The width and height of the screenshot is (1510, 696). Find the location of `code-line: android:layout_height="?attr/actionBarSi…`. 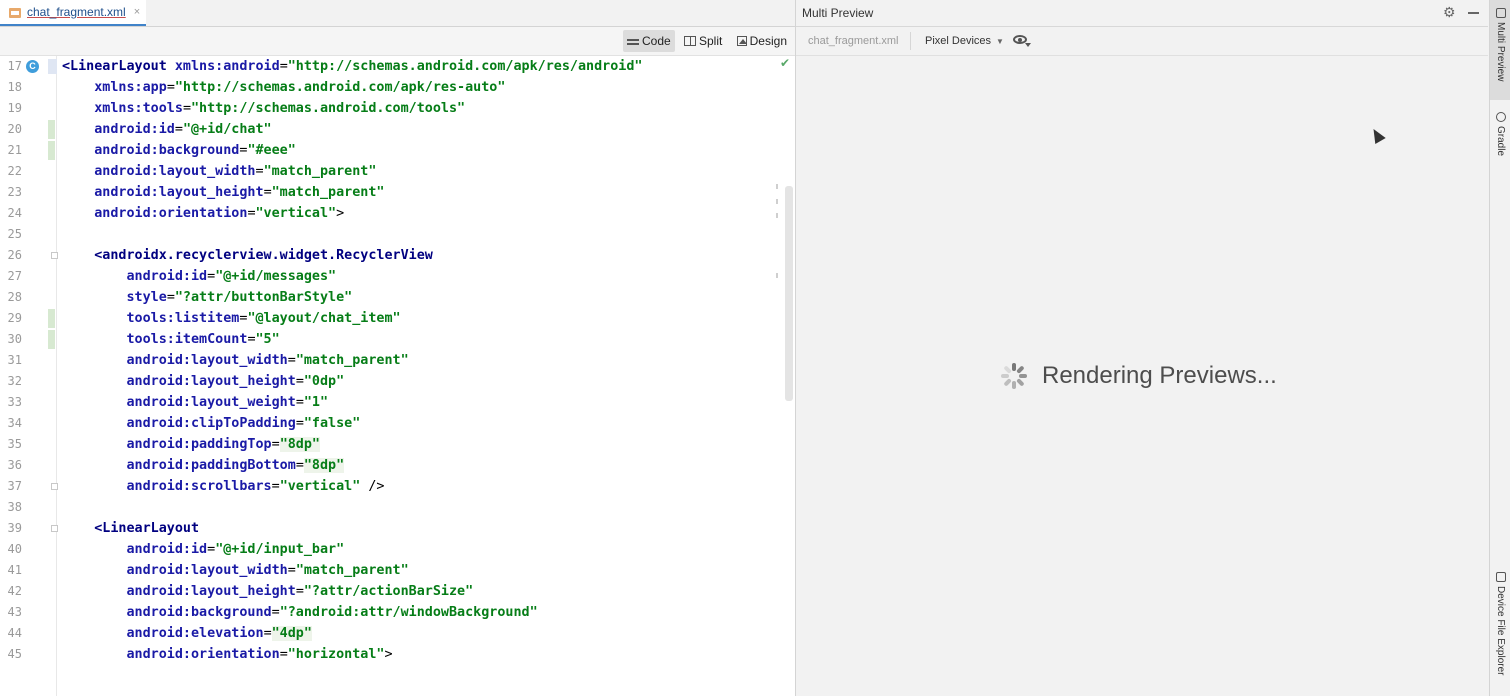

code-line: android:layout_height="?attr/actionBarSi… is located at coordinates (268, 591).